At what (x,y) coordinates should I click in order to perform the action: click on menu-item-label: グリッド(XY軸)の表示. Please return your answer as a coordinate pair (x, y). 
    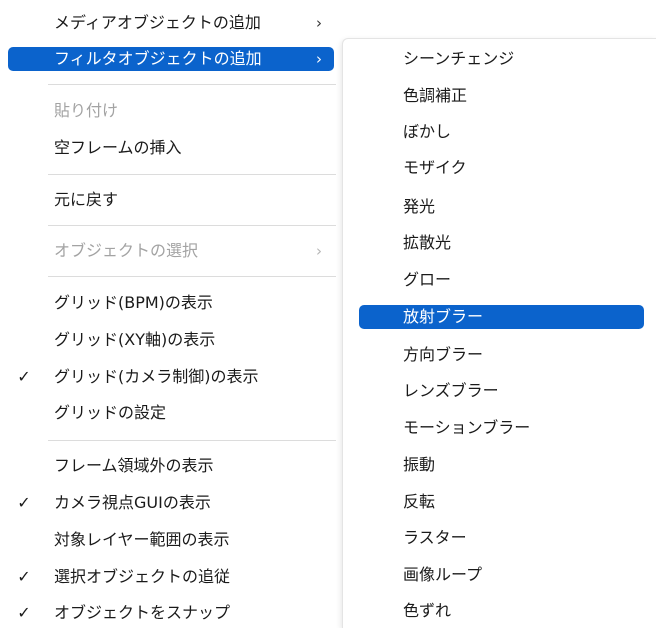
    Looking at the image, I should click on (135, 339).